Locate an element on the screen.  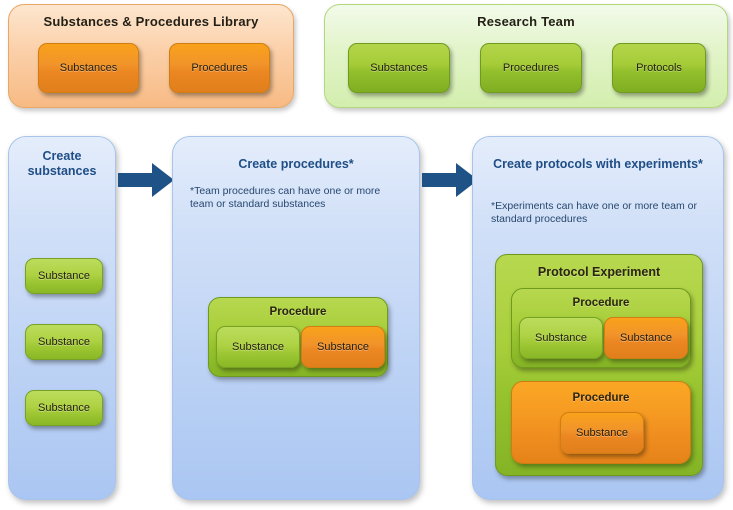
library-title: Substances & Procedures Library is located at coordinates (151, 21).